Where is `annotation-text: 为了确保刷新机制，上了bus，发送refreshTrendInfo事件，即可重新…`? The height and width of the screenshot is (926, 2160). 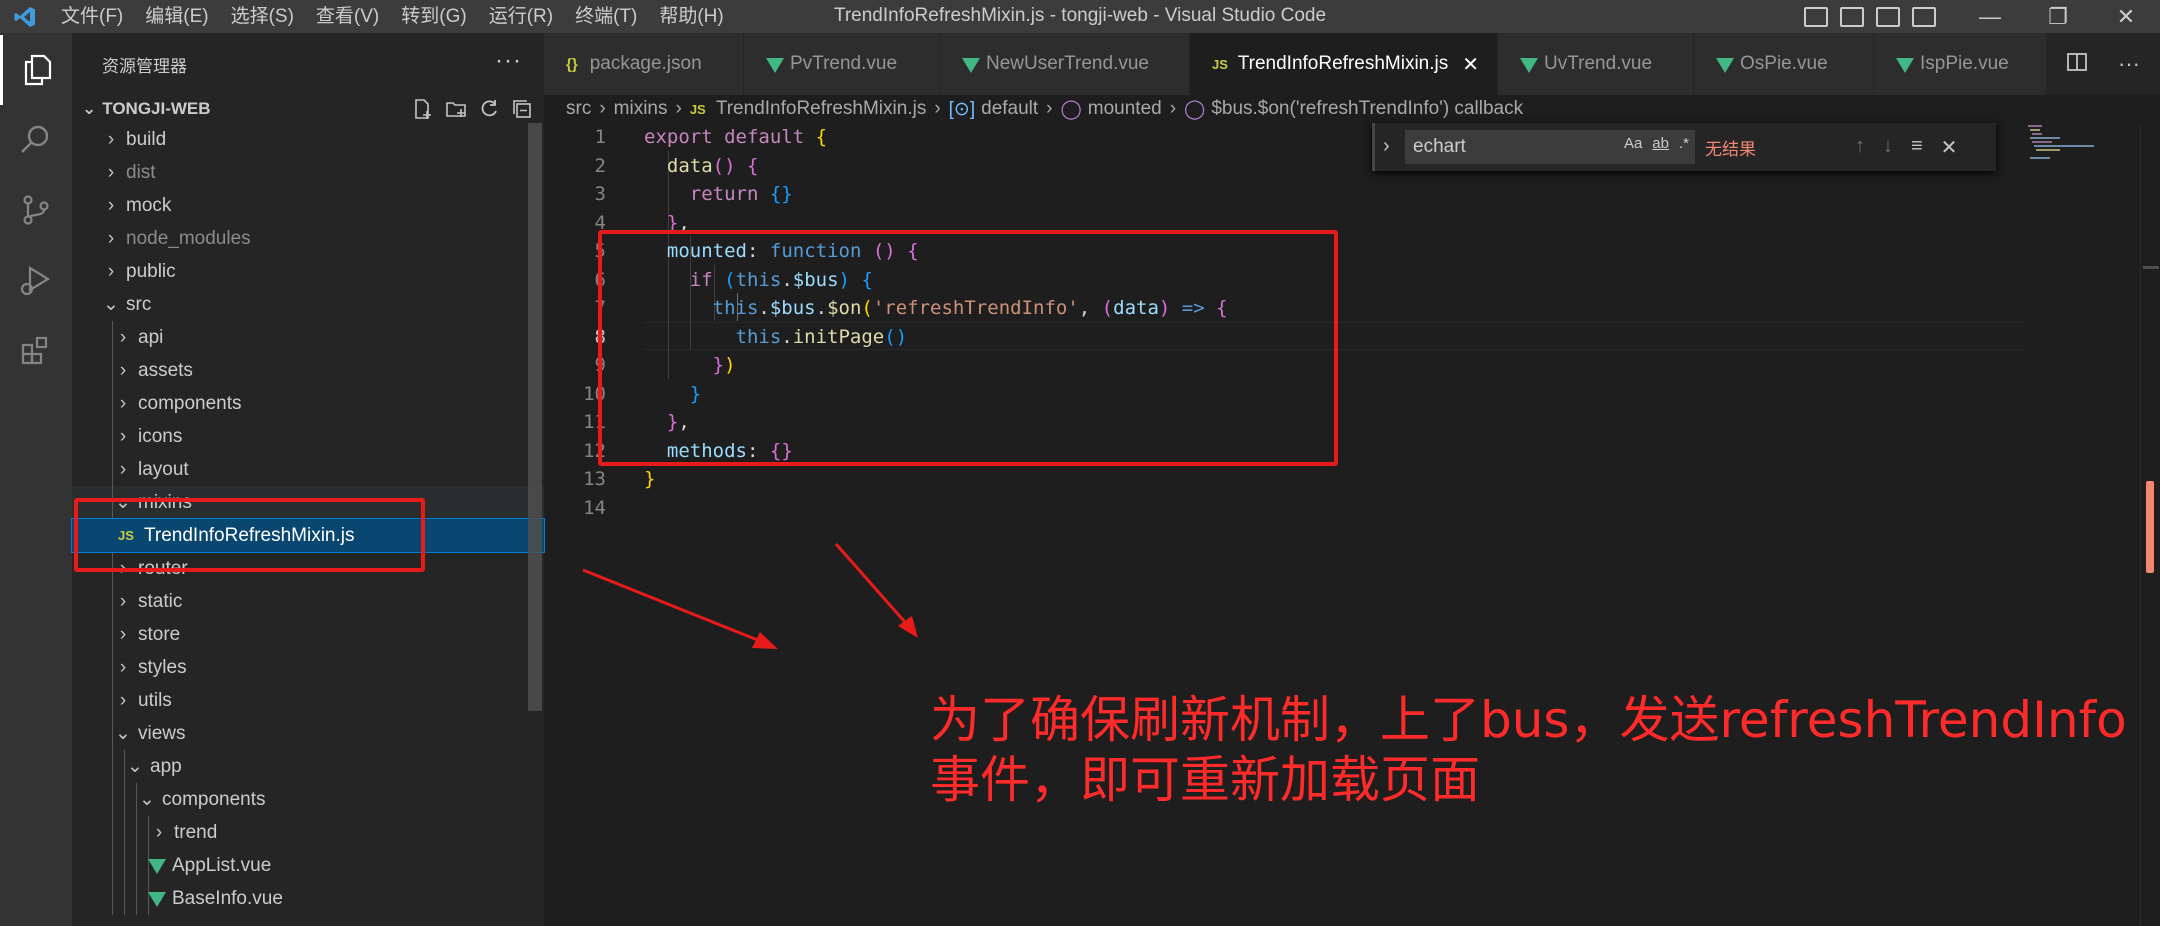 annotation-text: 为了确保刷新机制，上了bus，发送refreshTrendInfo事件，即可重新… is located at coordinates (1528, 750).